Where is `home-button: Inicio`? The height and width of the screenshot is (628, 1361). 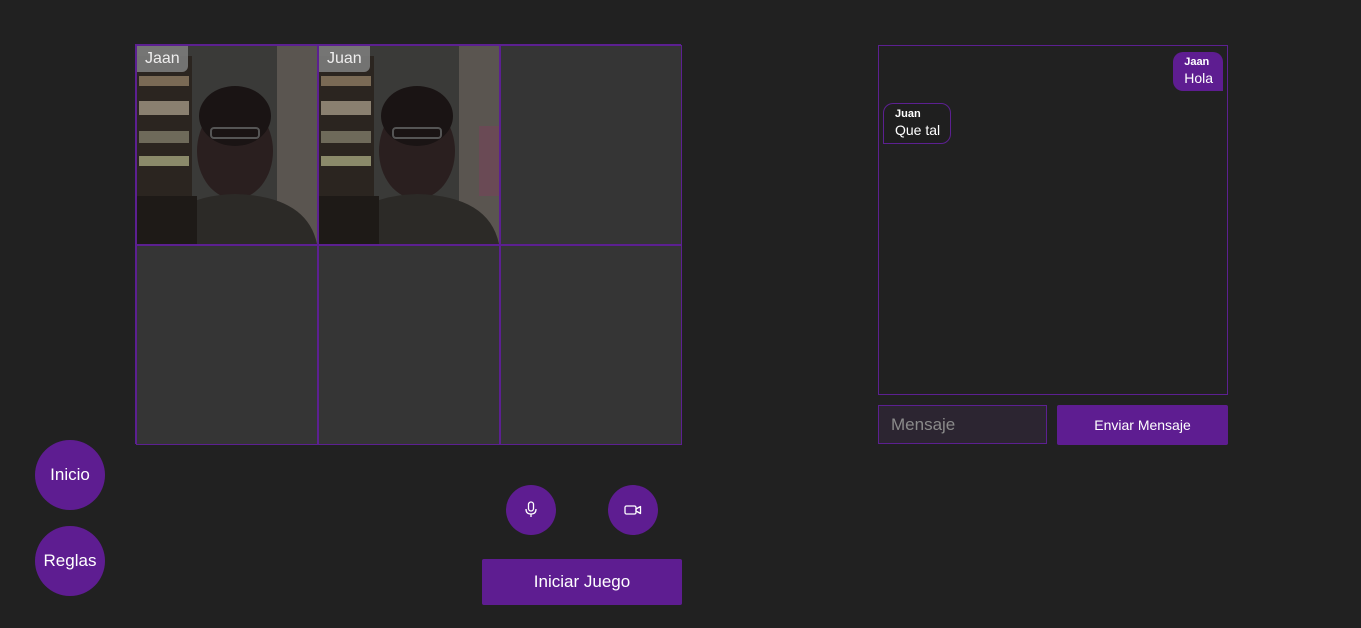 home-button: Inicio is located at coordinates (70, 475).